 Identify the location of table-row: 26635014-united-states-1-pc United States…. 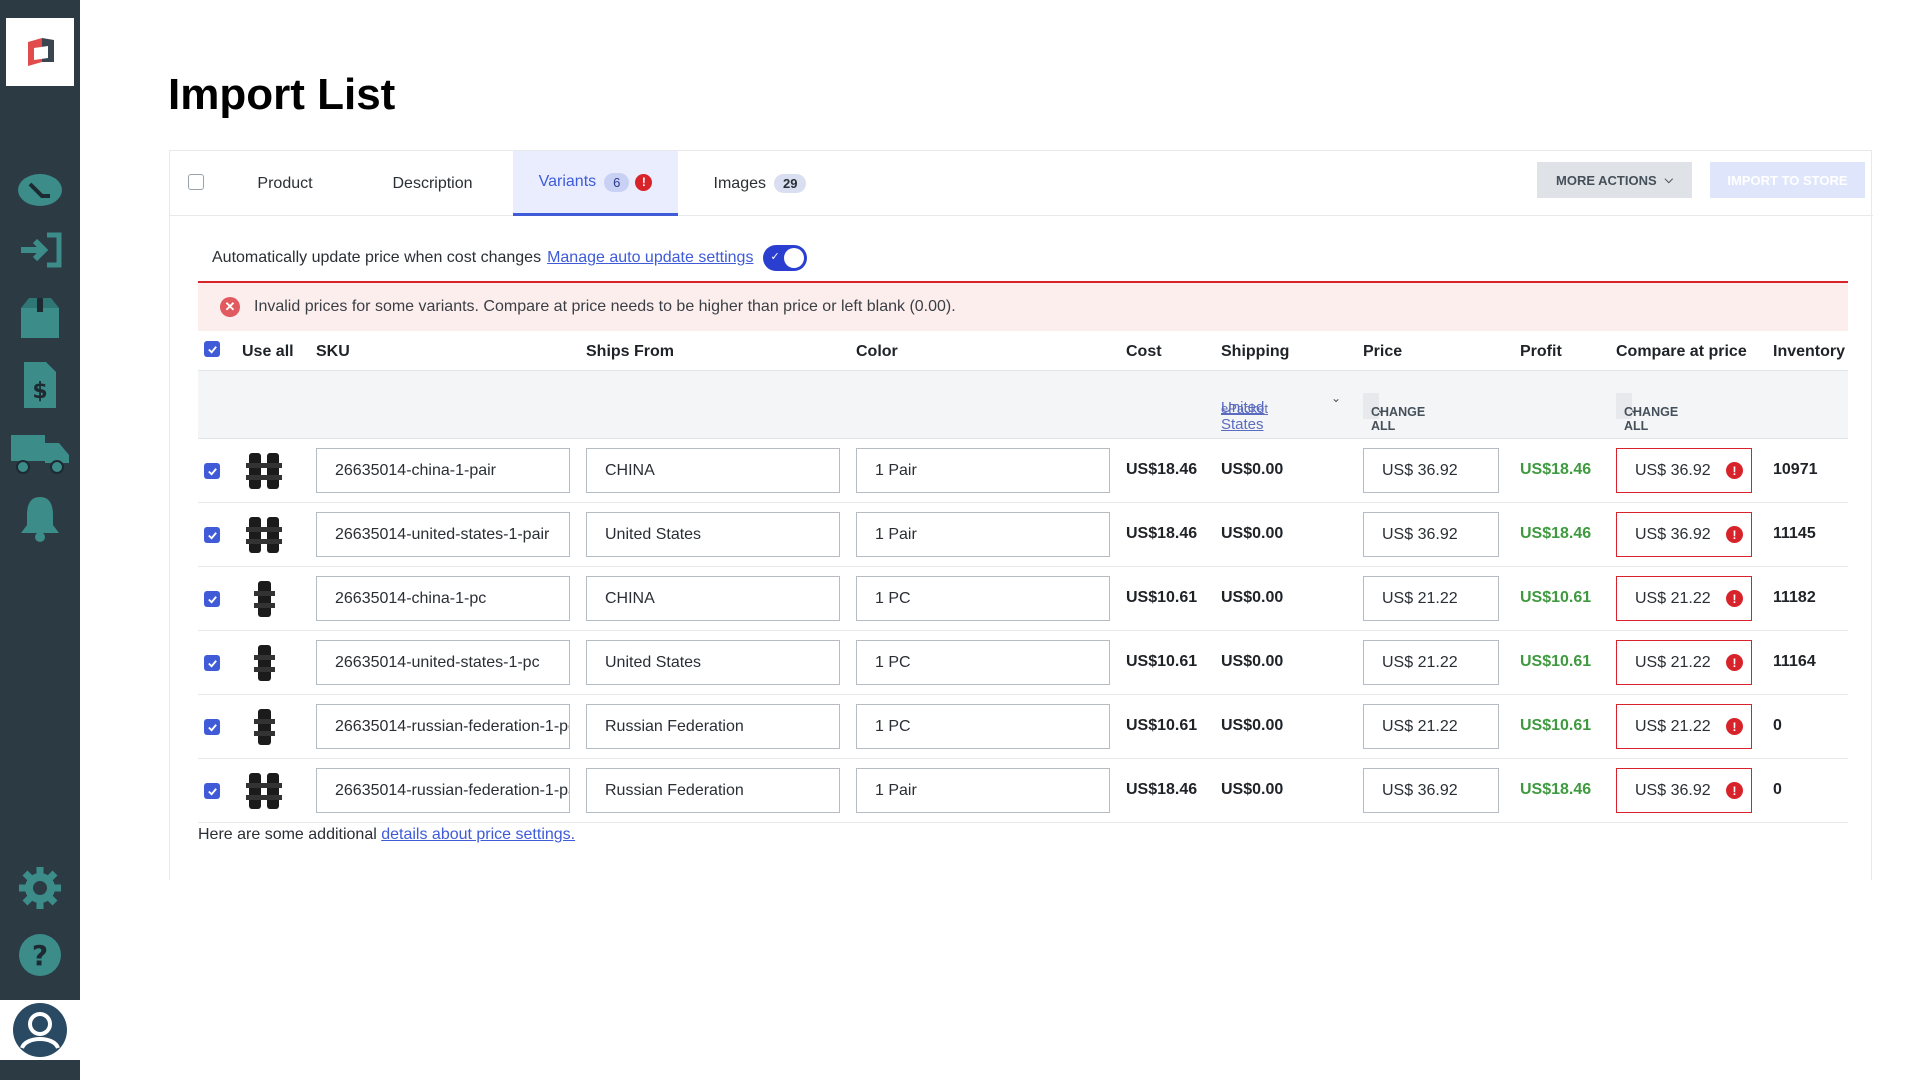
(1023, 663).